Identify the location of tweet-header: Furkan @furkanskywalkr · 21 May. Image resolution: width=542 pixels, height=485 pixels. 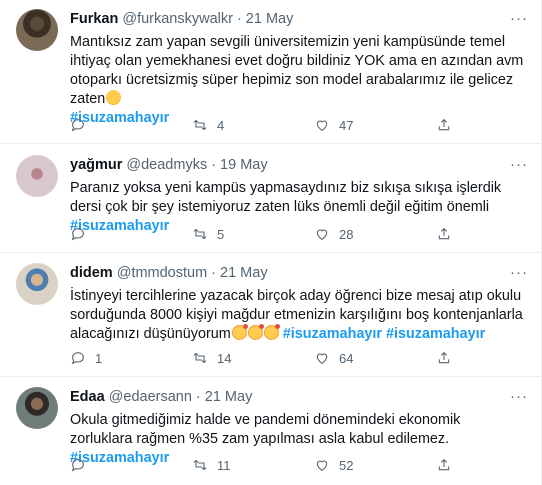
(297, 19).